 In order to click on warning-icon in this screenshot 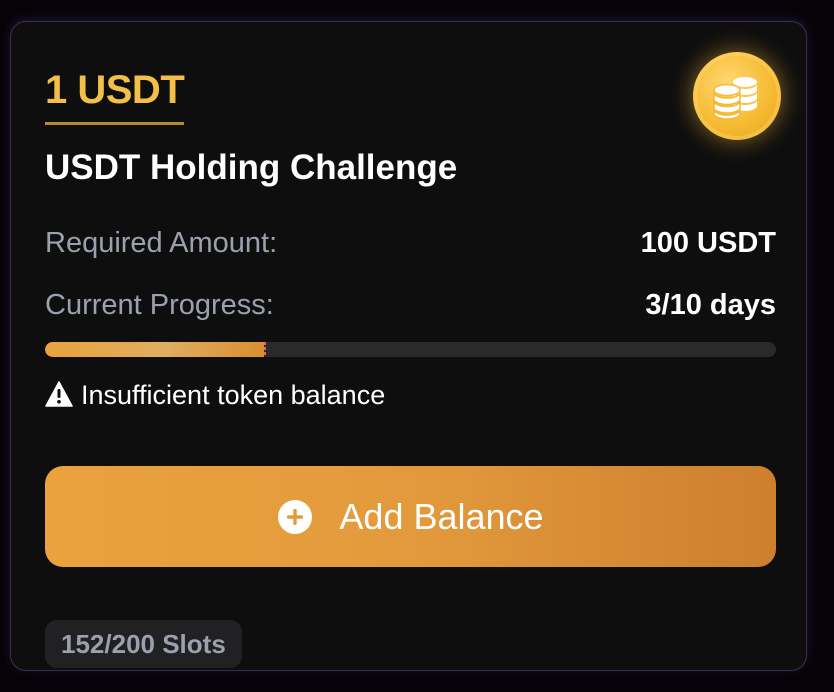, I will do `click(59, 394)`.